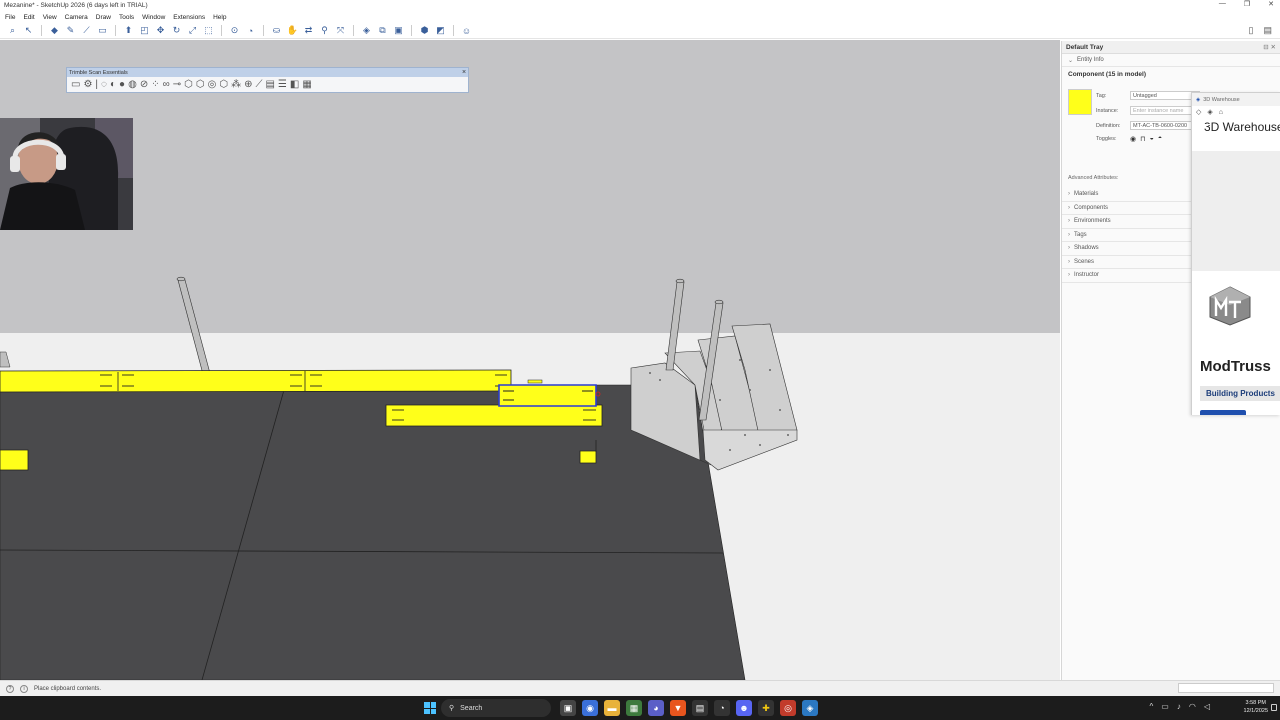  Describe the element at coordinates (810, 708) in the screenshot. I see `sketchup-icon: ◈` at that location.